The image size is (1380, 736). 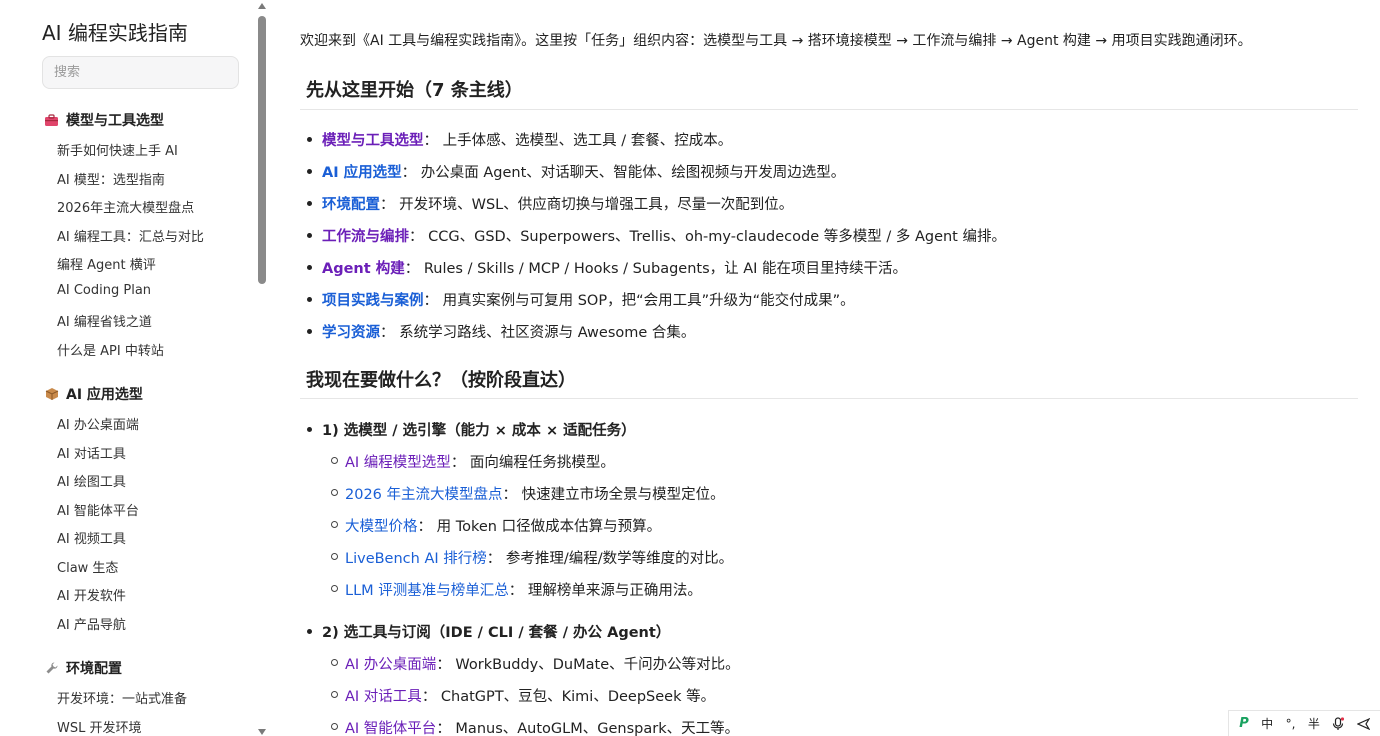 I want to click on sidebar-item: 什么是 API 中转站, so click(x=110, y=349).